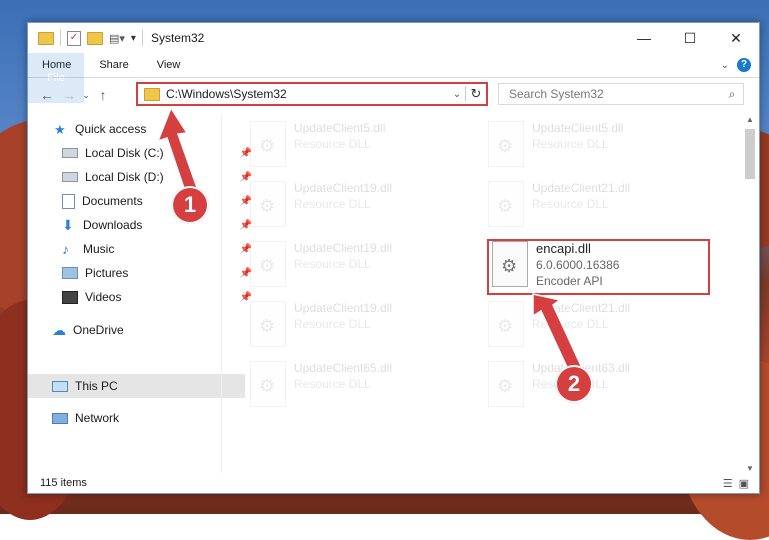 The width and height of the screenshot is (769, 540). What do you see at coordinates (60, 418) in the screenshot?
I see `network-icon` at bounding box center [60, 418].